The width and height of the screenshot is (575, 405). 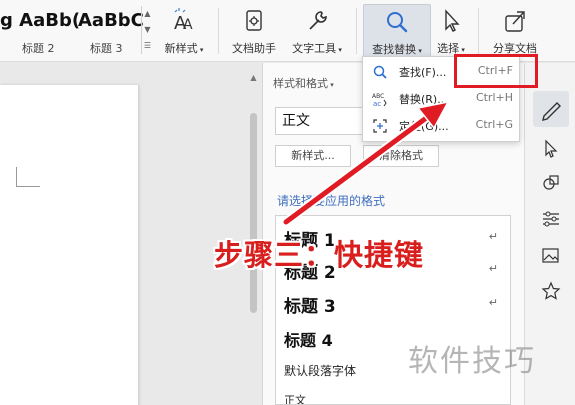 What do you see at coordinates (319, 255) in the screenshot?
I see `step-annotation: 步骤三：快捷键` at bounding box center [319, 255].